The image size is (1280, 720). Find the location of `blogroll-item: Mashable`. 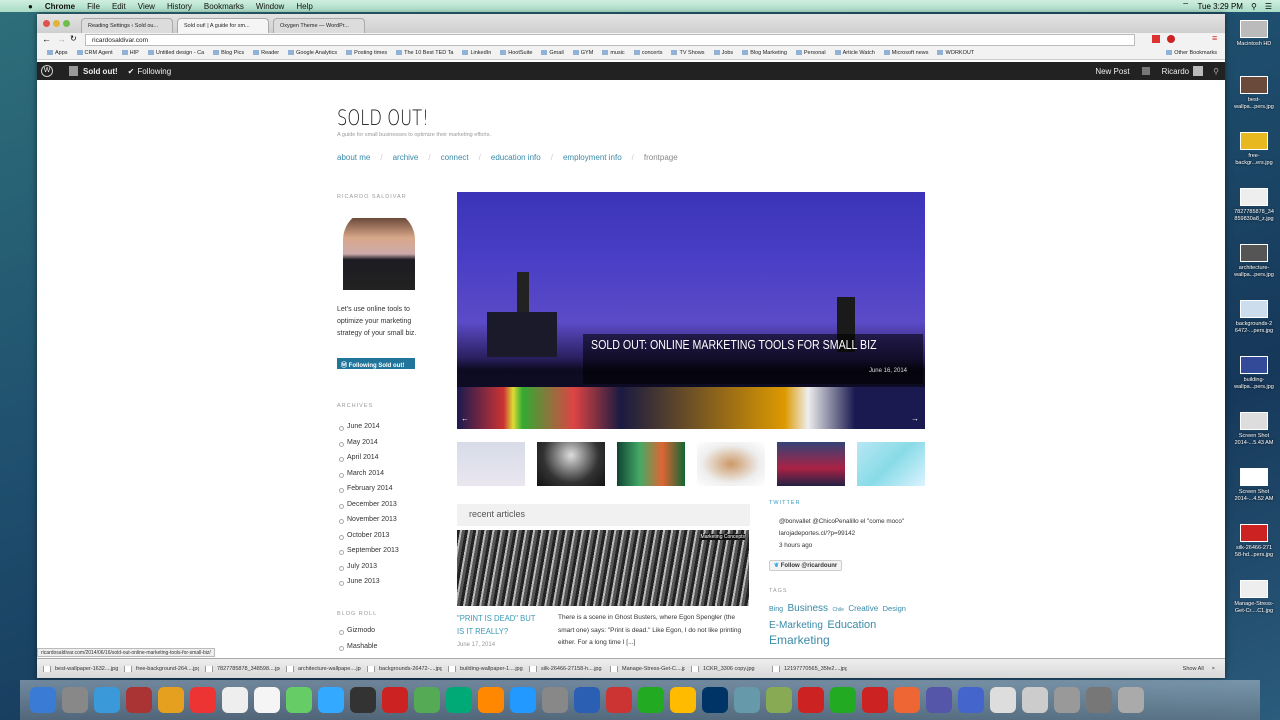

blogroll-item: Mashable is located at coordinates (357, 651).